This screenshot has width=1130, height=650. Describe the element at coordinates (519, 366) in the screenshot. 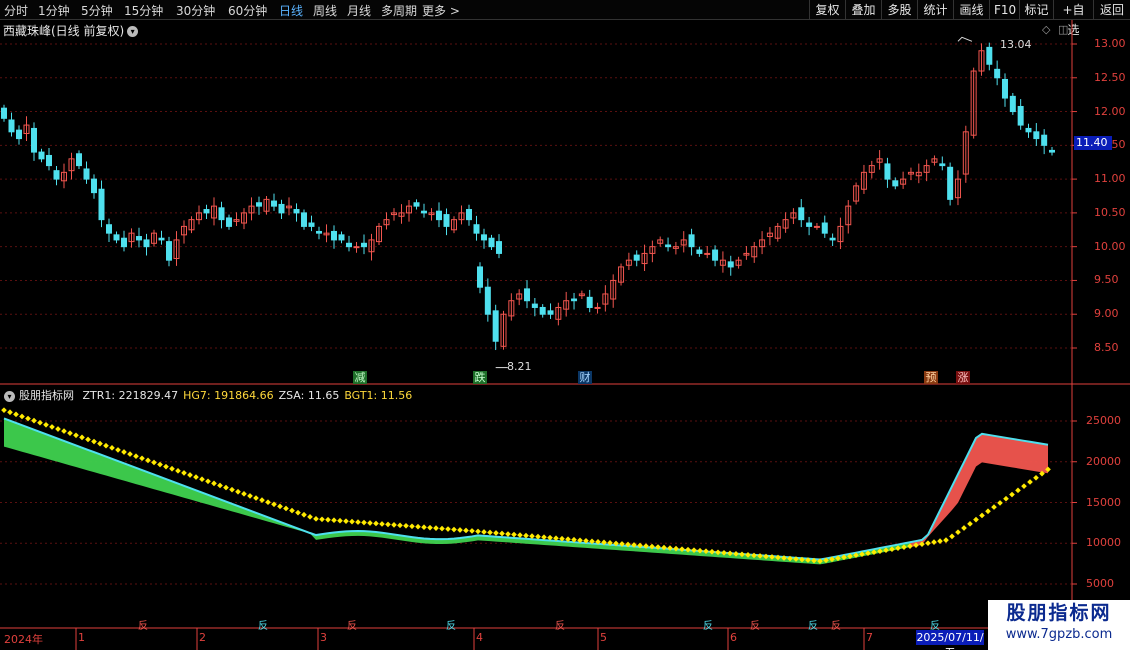

I see `low-price-label: 8.21` at that location.